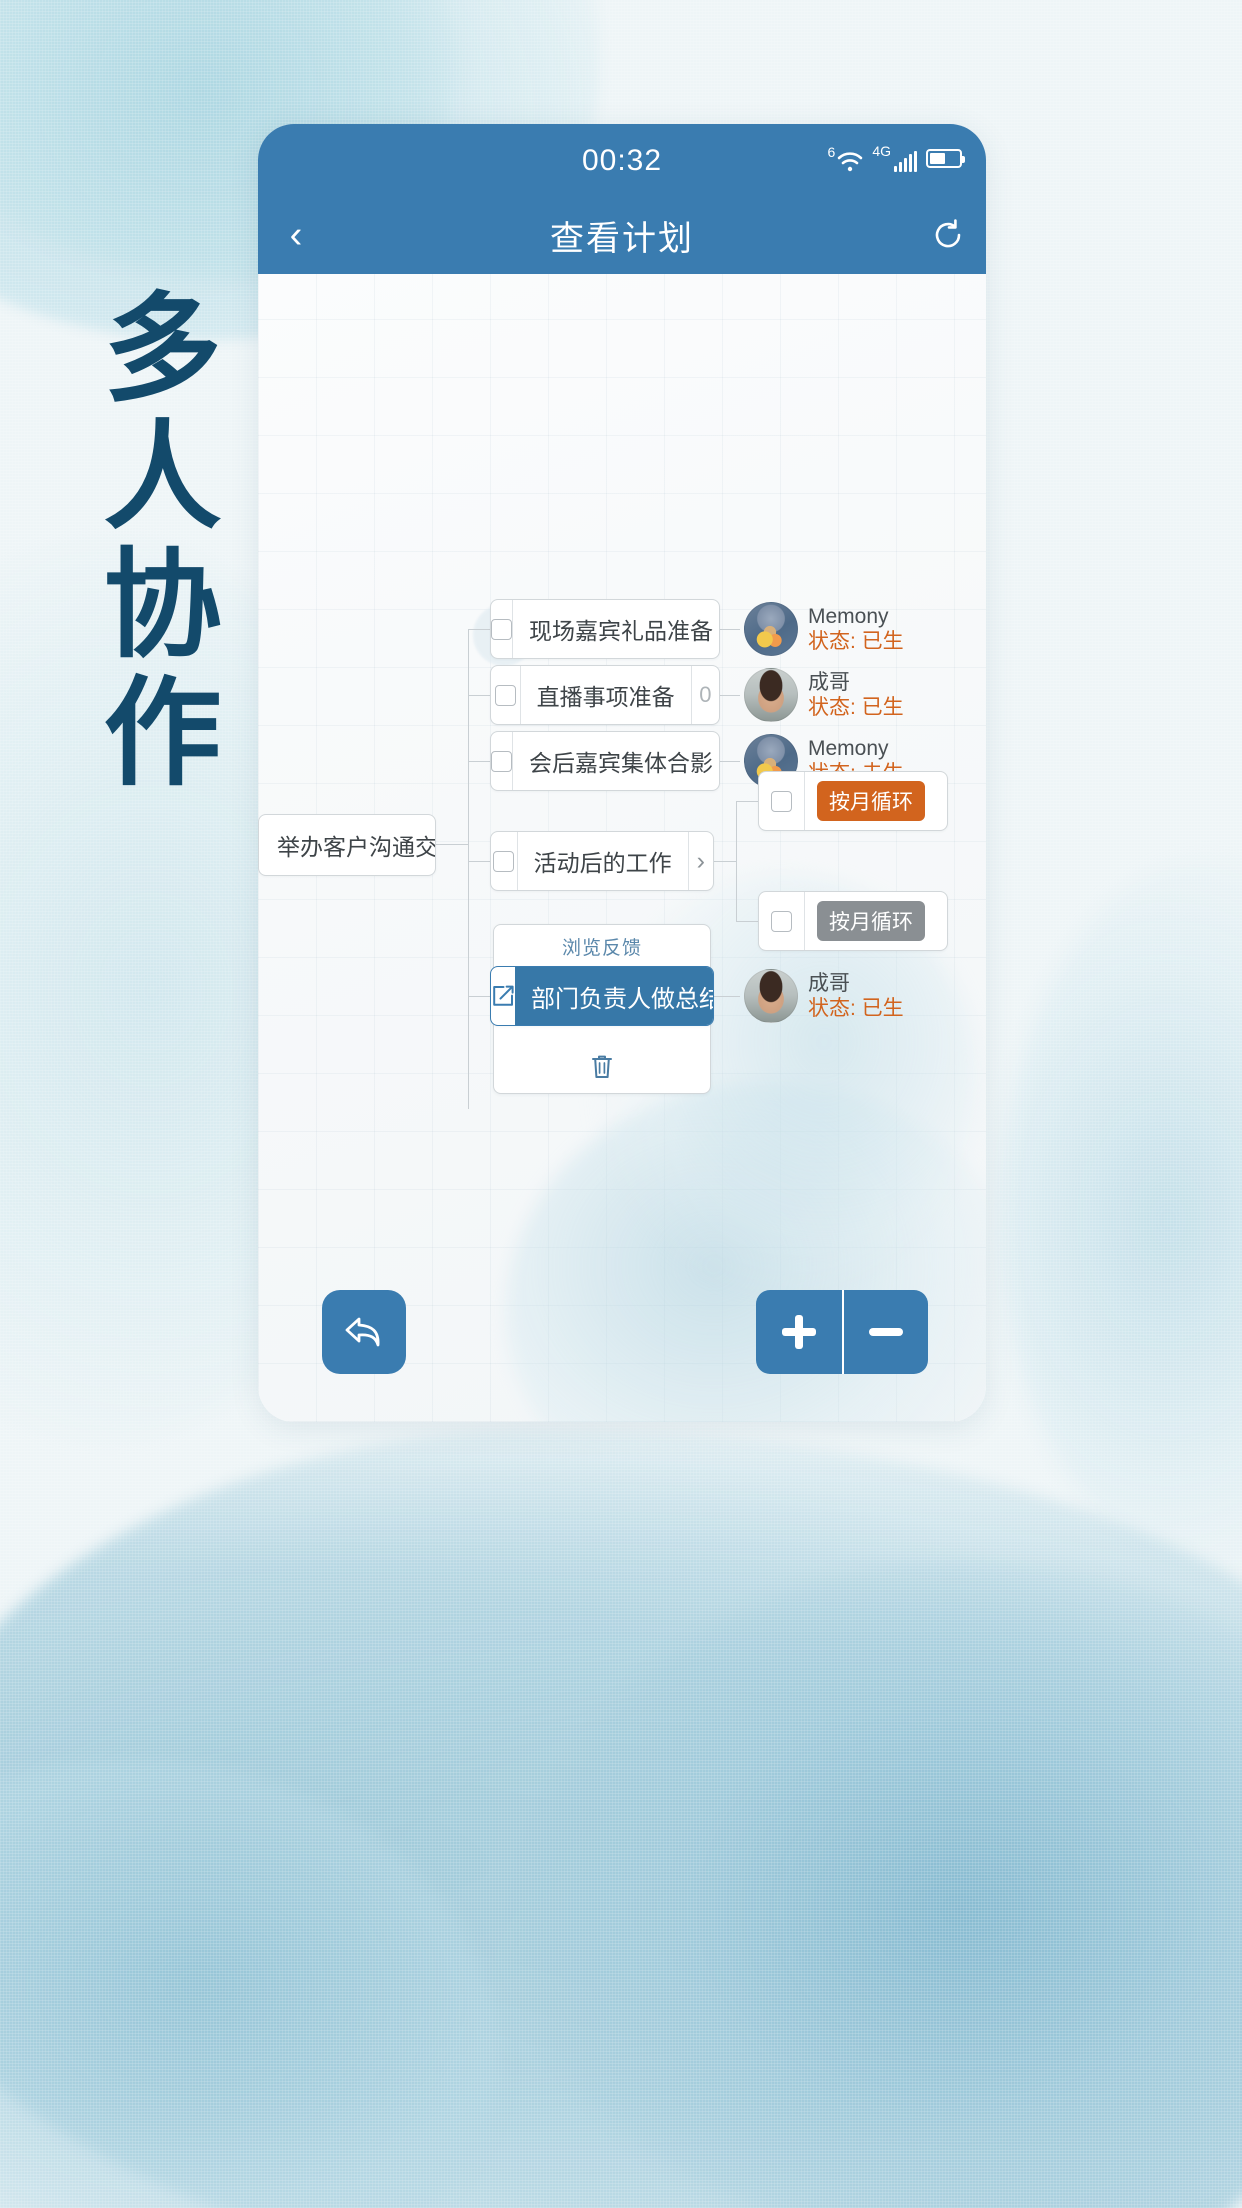  I want to click on app-bar: ‹ 查看计划, so click(622, 235).